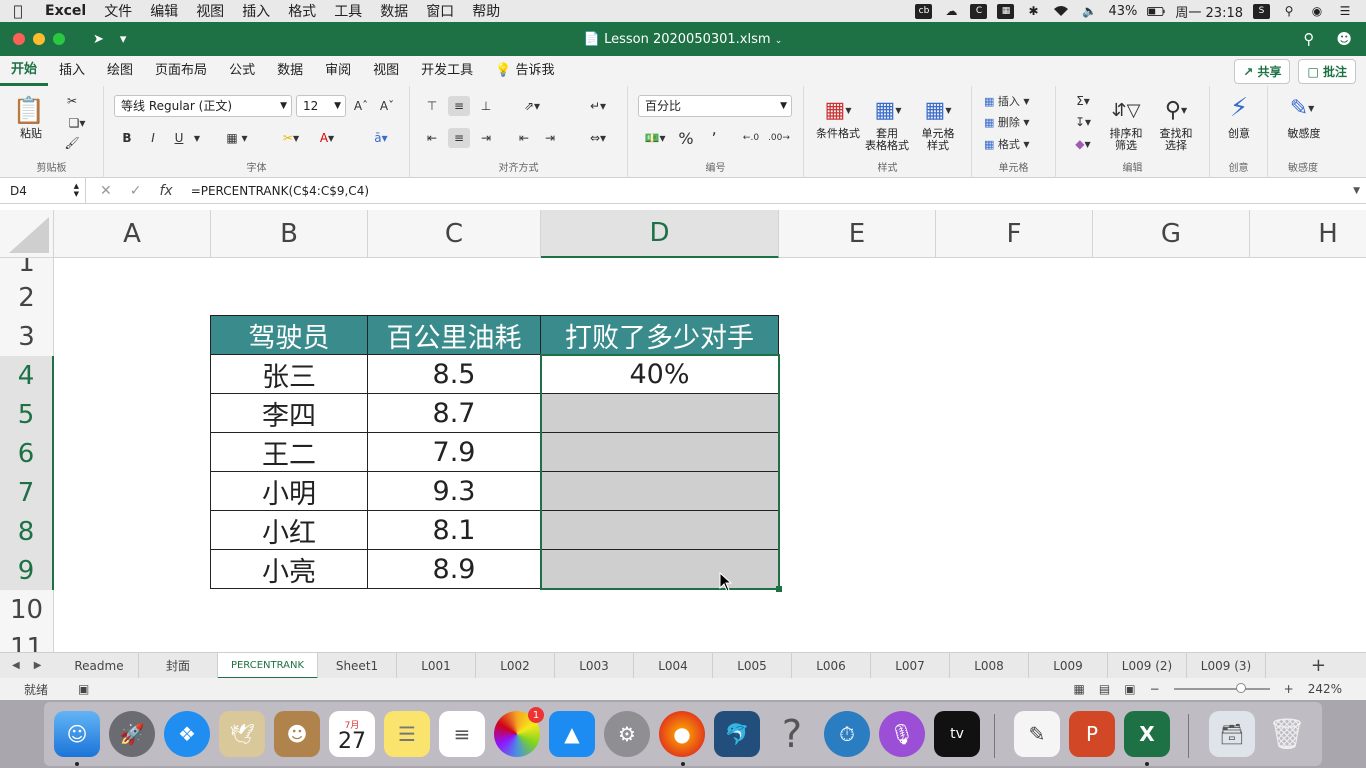  What do you see at coordinates (203, 106) in the screenshot?
I see `font-name-select: 等线 Regular (正文) ▼` at bounding box center [203, 106].